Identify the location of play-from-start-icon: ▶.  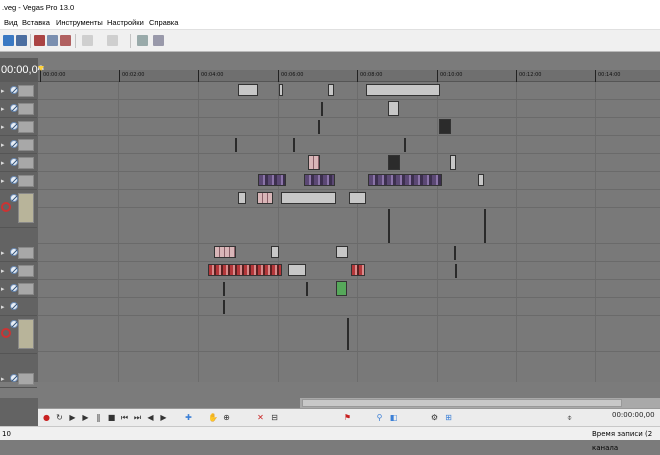
(72, 417).